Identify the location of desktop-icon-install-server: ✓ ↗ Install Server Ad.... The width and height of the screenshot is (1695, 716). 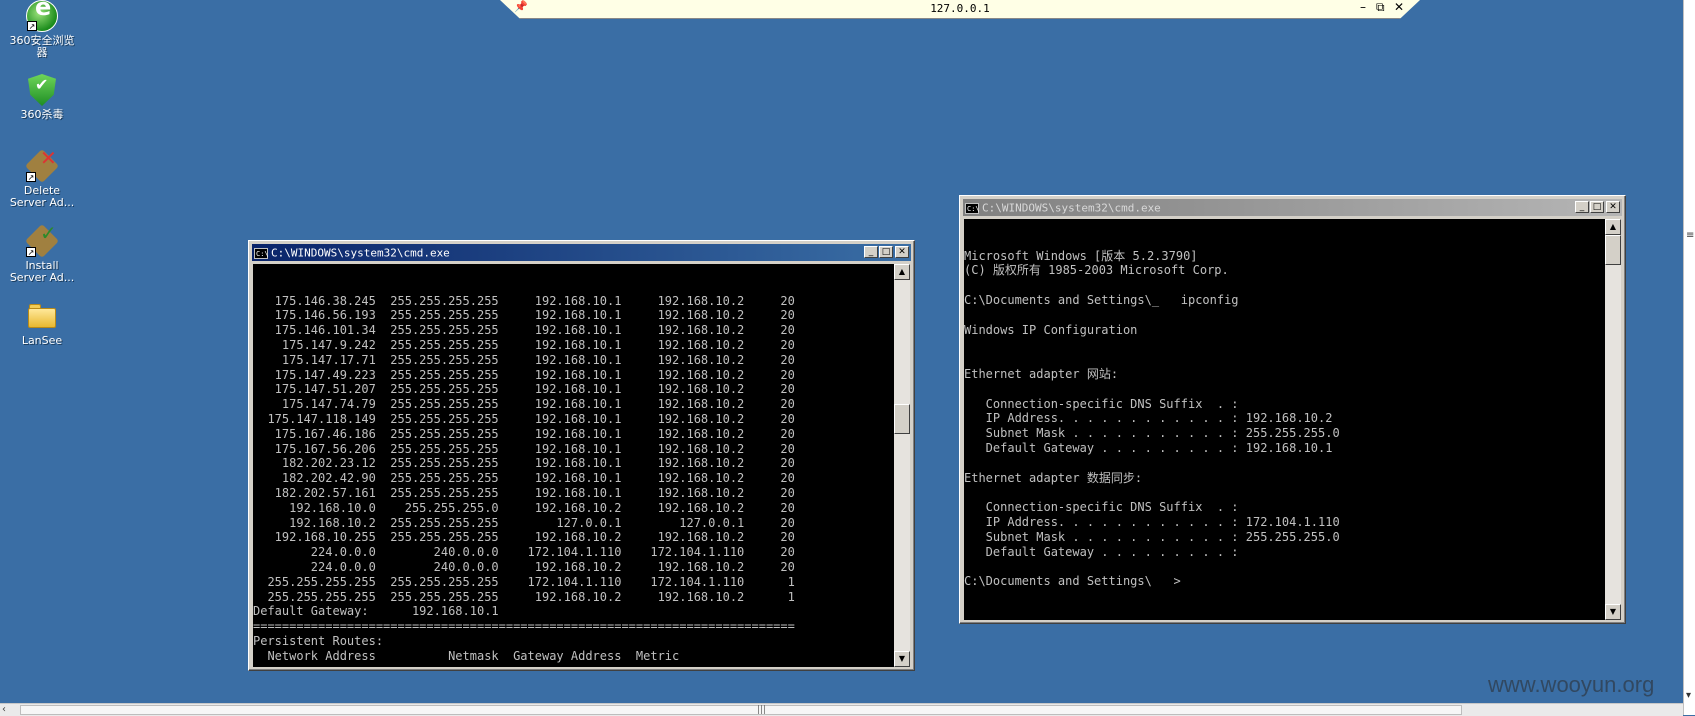
(42, 253).